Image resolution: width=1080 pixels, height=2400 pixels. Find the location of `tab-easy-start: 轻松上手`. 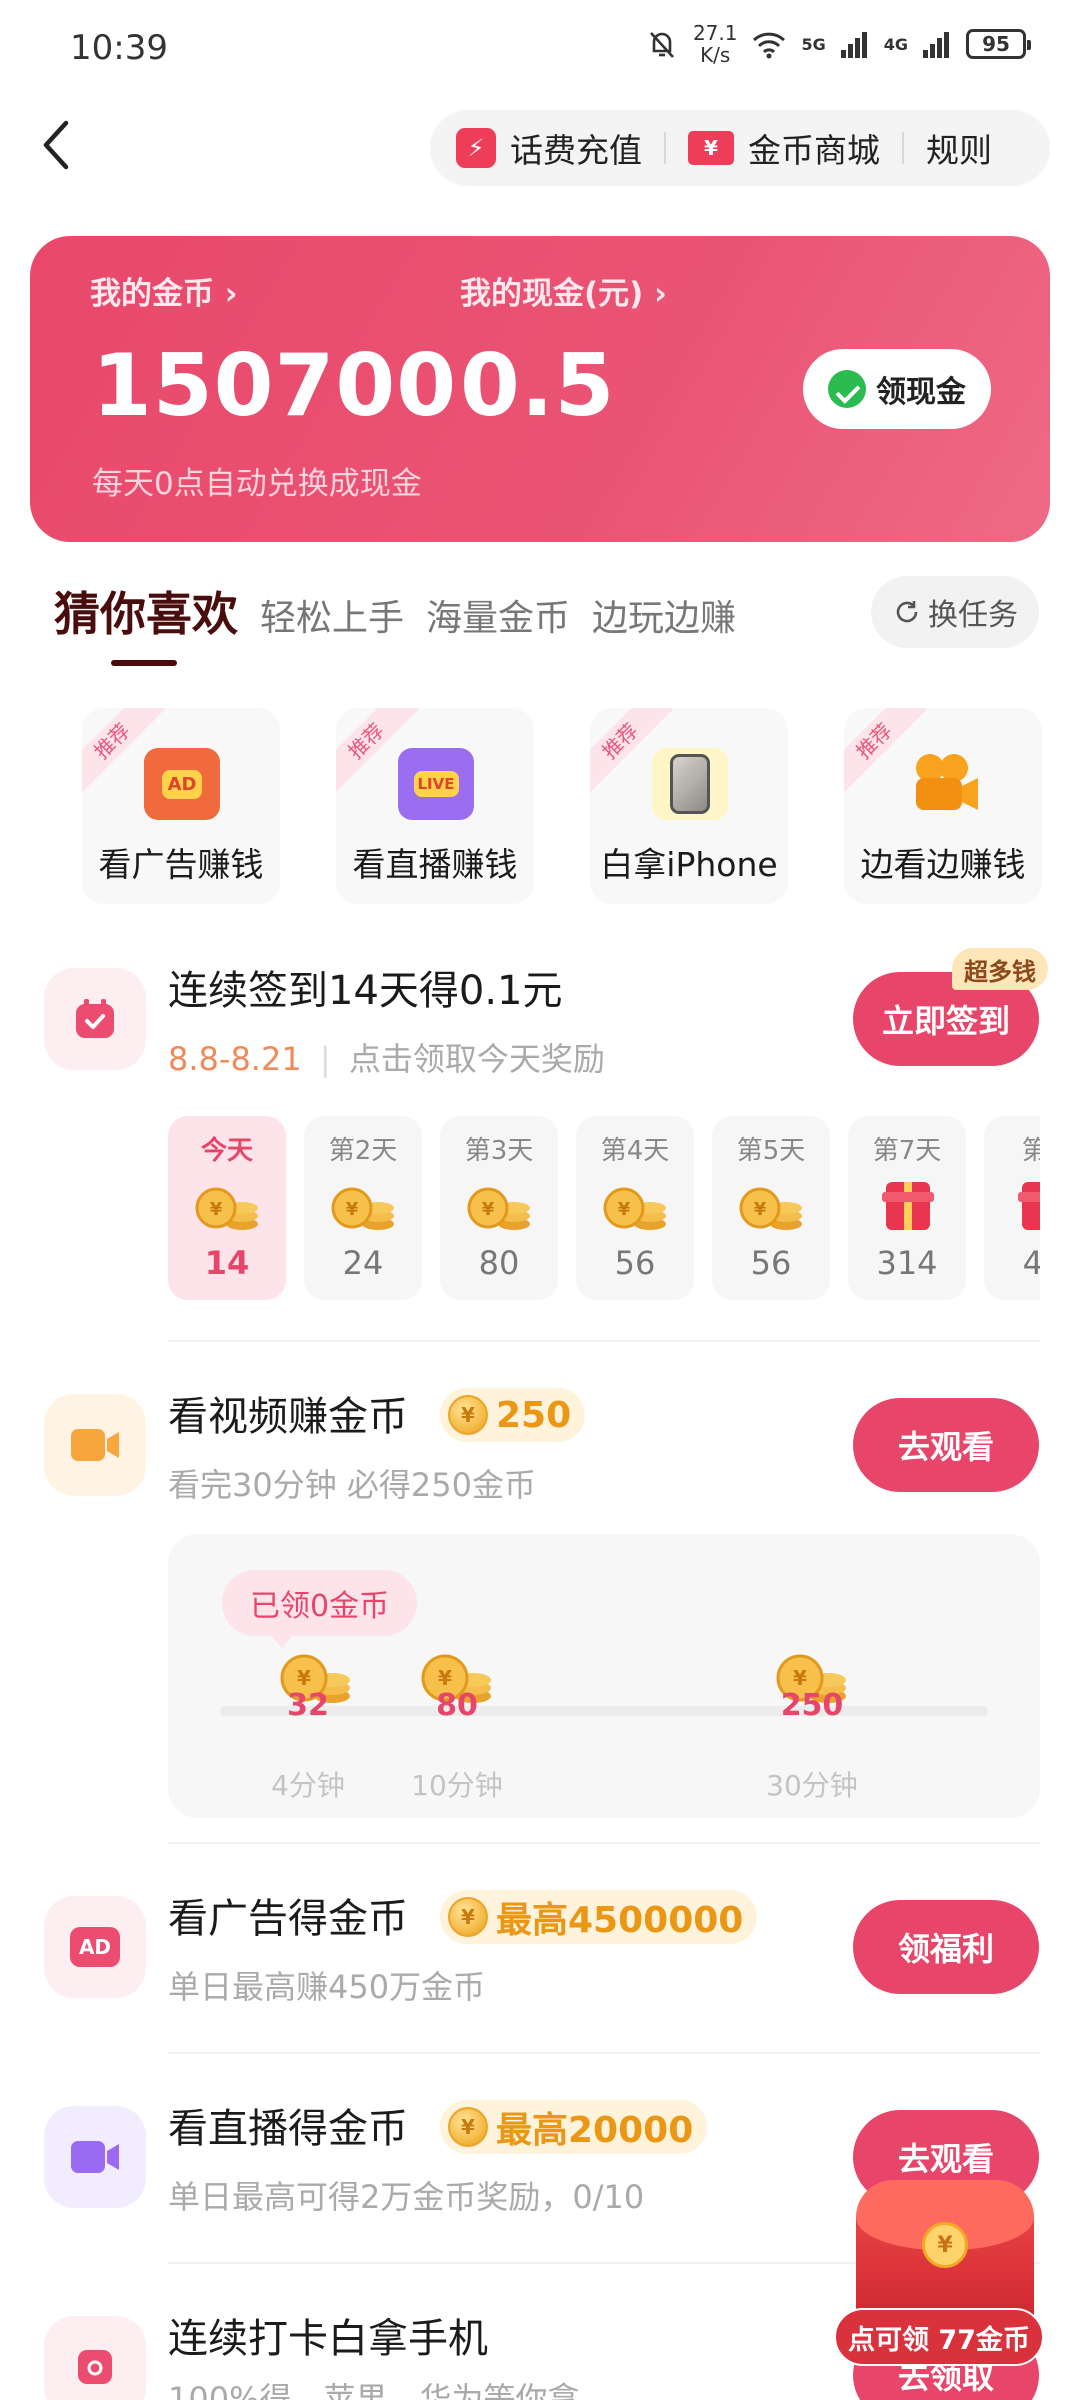

tab-easy-start: 轻松上手 is located at coordinates (332, 615).